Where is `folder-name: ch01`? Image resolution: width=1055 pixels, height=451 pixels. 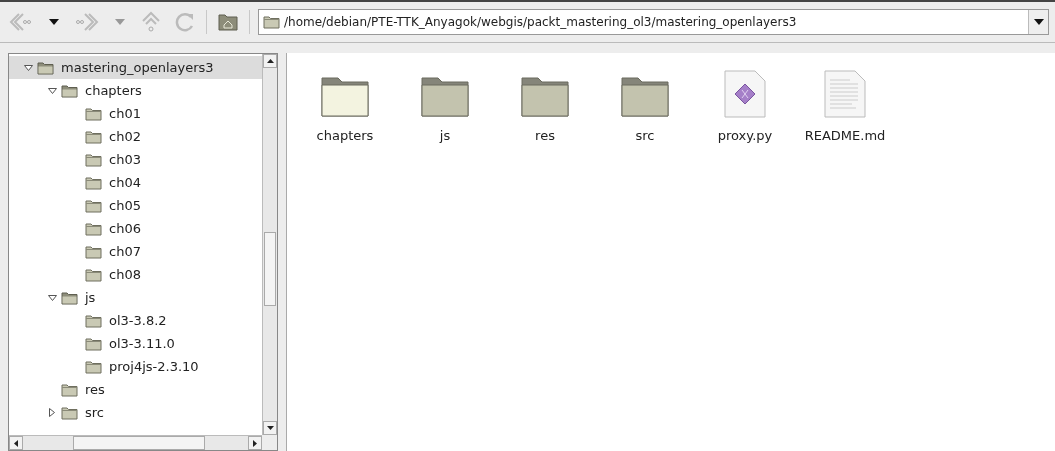
folder-name: ch01 is located at coordinates (125, 113).